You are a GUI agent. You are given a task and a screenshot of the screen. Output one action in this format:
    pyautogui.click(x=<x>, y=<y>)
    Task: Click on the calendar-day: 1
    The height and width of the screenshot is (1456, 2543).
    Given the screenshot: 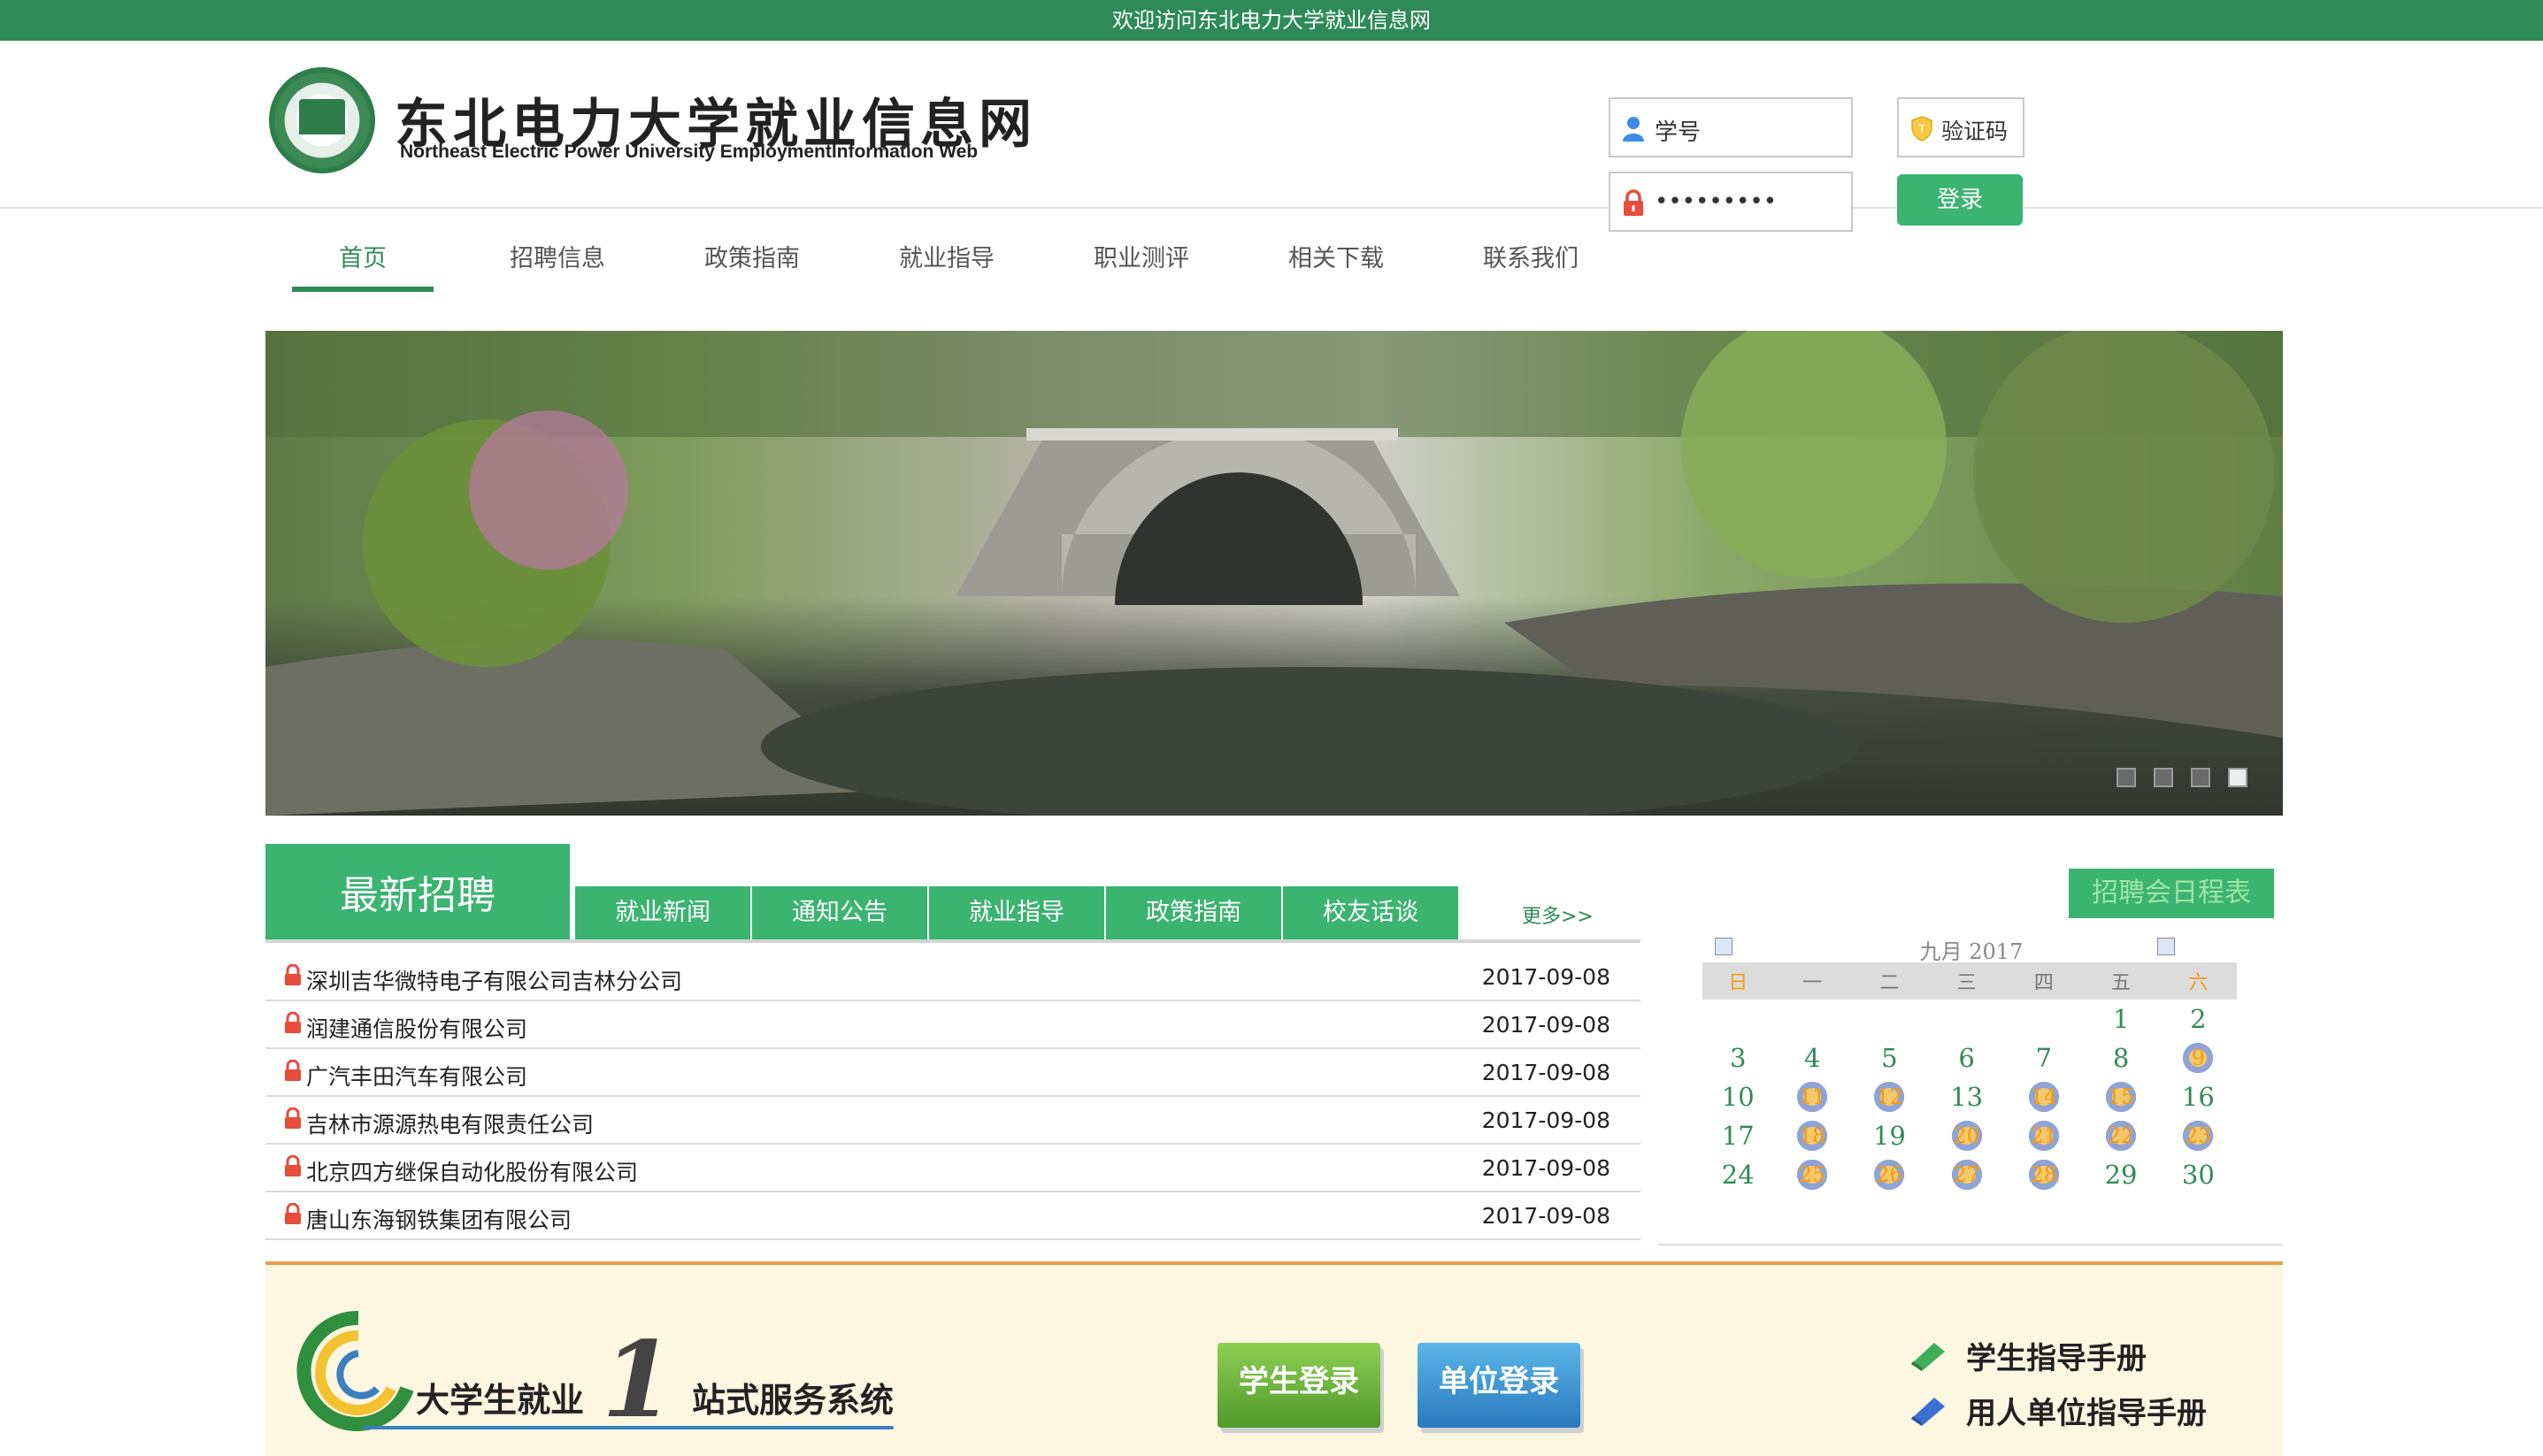 What is the action you would take?
    pyautogui.click(x=2120, y=1019)
    